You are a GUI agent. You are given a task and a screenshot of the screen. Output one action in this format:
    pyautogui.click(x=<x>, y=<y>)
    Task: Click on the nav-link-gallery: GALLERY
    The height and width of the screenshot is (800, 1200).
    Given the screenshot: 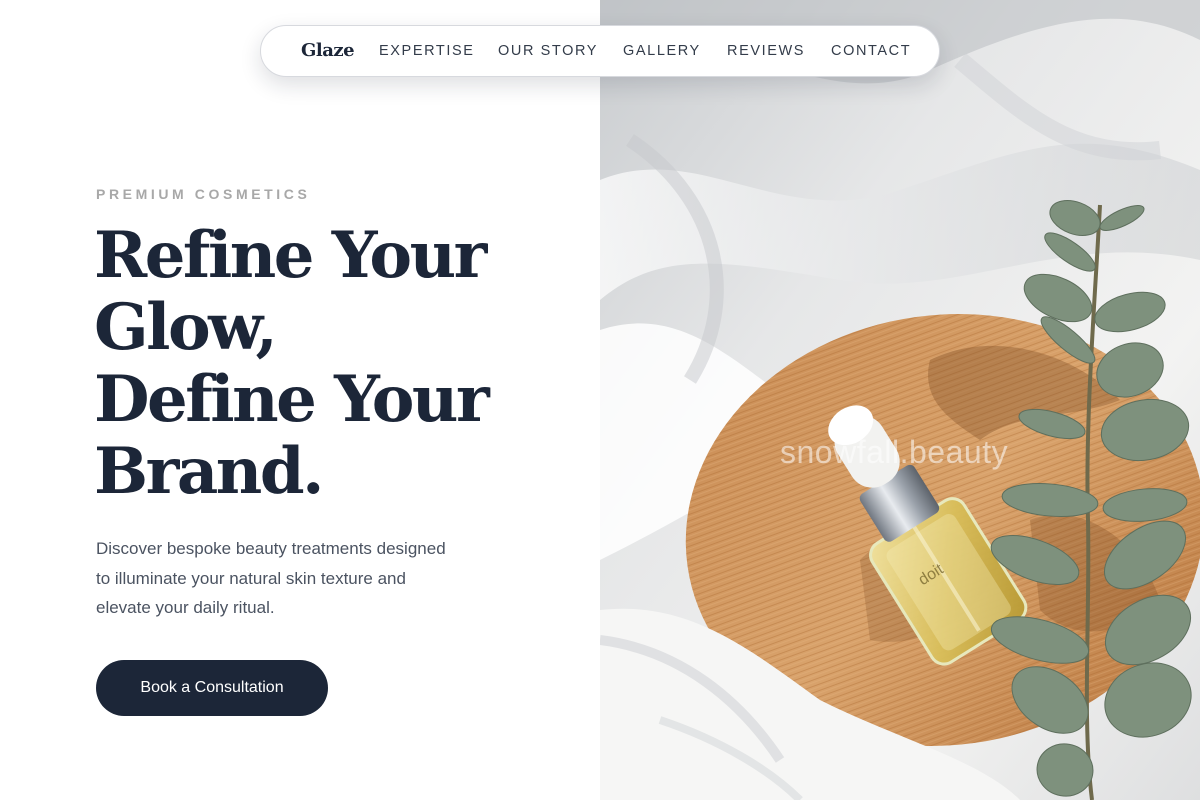 What is the action you would take?
    pyautogui.click(x=662, y=51)
    